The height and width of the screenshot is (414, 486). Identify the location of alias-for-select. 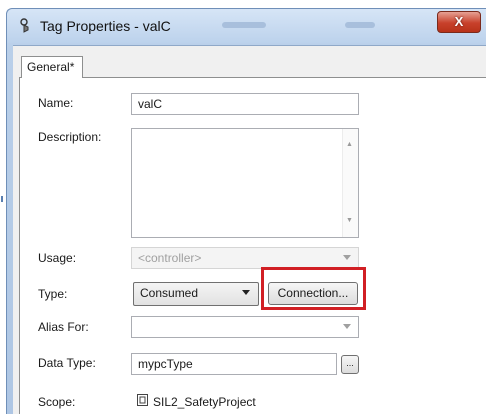
(245, 327).